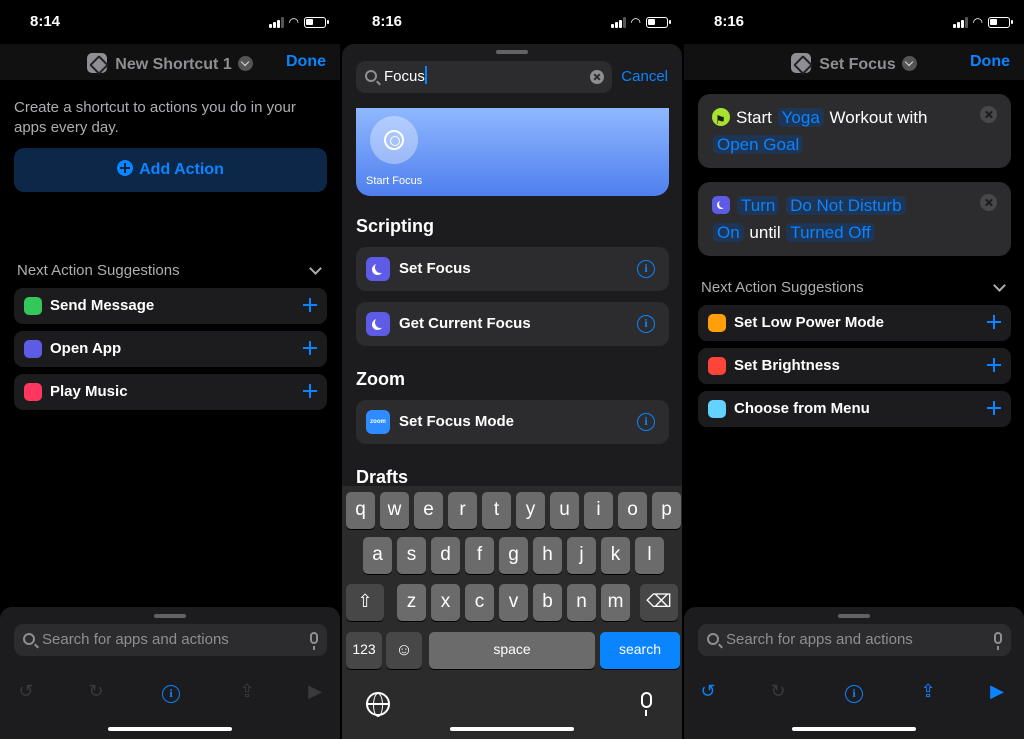 This screenshot has width=1024, height=739. What do you see at coordinates (512, 650) in the screenshot?
I see `space-key: space` at bounding box center [512, 650].